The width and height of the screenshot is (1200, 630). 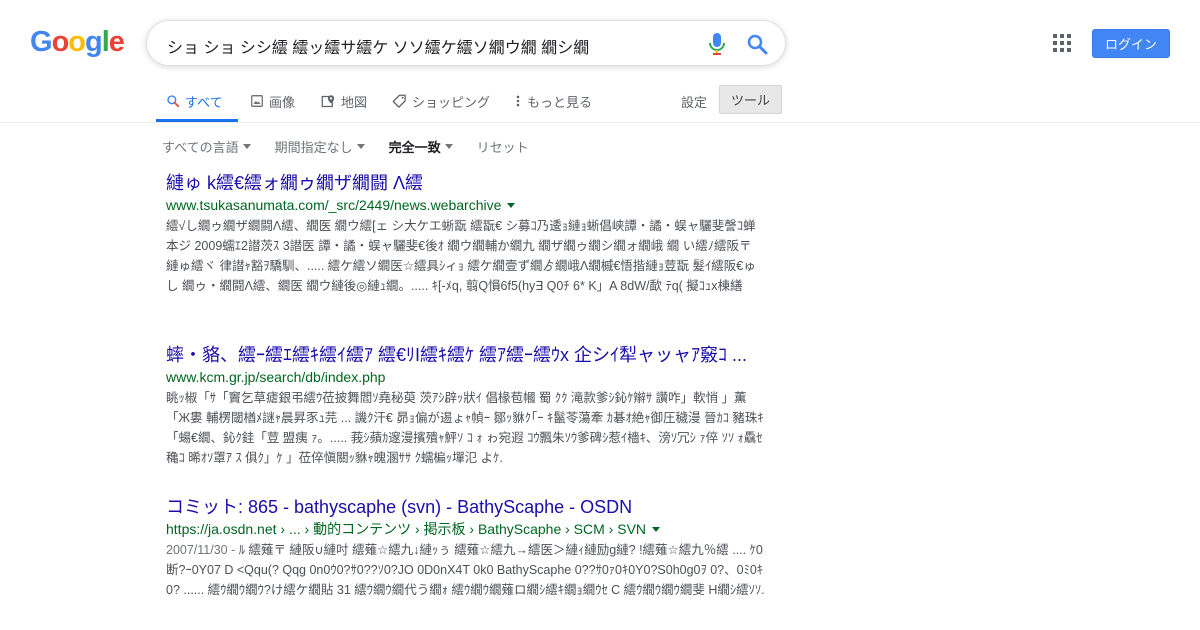 What do you see at coordinates (451, 102) in the screenshot?
I see `tab-label: ショッピング` at bounding box center [451, 102].